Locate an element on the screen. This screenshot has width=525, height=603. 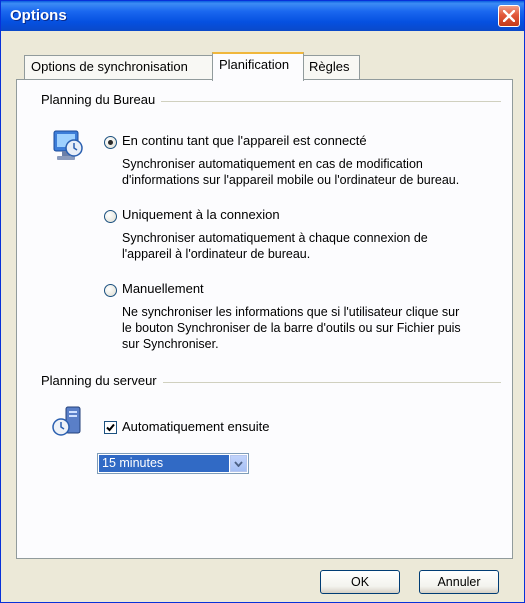
ok-button-label: OK is located at coordinates (360, 582).